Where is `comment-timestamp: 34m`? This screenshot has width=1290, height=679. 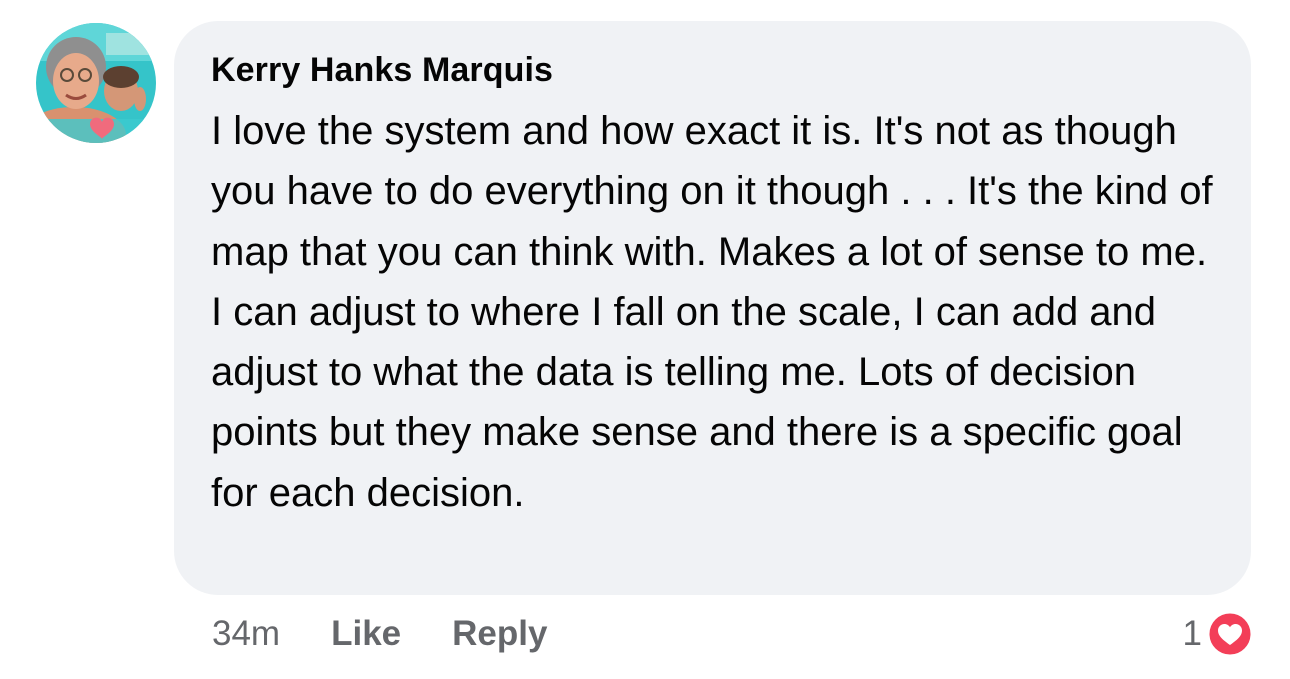 comment-timestamp: 34m is located at coordinates (246, 634).